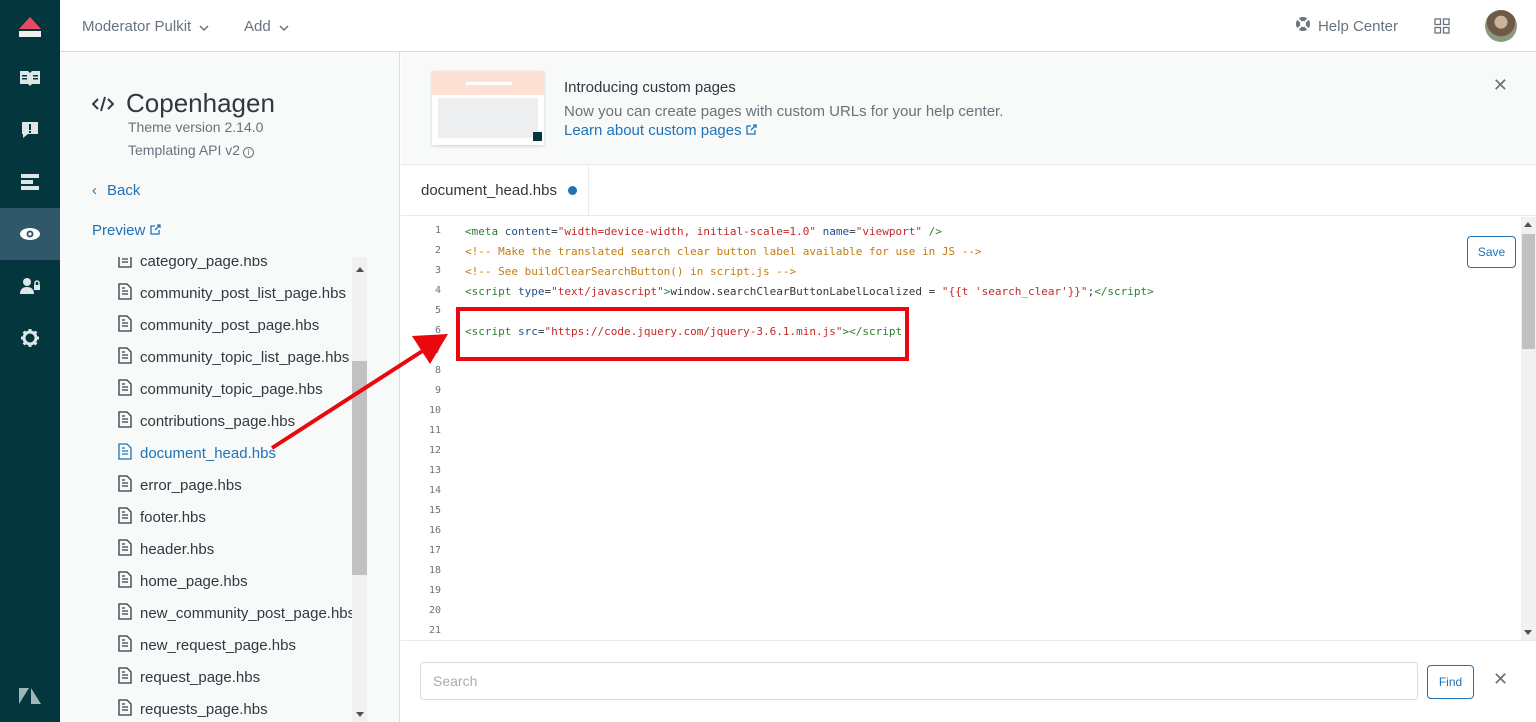 The height and width of the screenshot is (722, 1536). Describe the element at coordinates (245, 357) in the screenshot. I see `file-name: community_topic_list_page.hbs` at that location.